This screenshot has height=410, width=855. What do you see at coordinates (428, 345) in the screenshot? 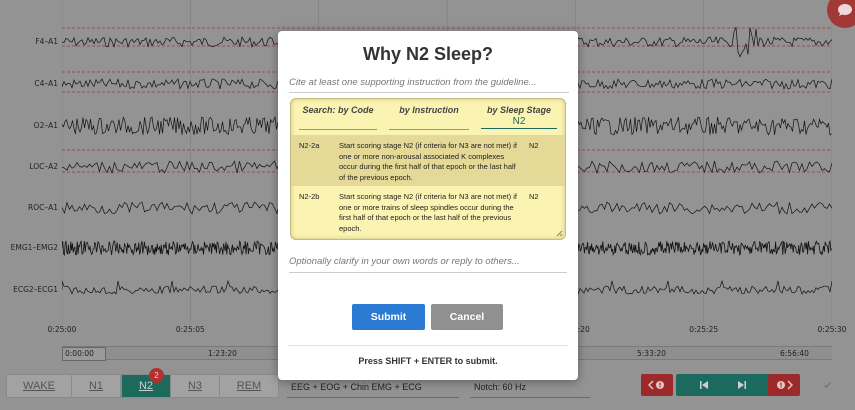
I see `dialog-divider` at bounding box center [428, 345].